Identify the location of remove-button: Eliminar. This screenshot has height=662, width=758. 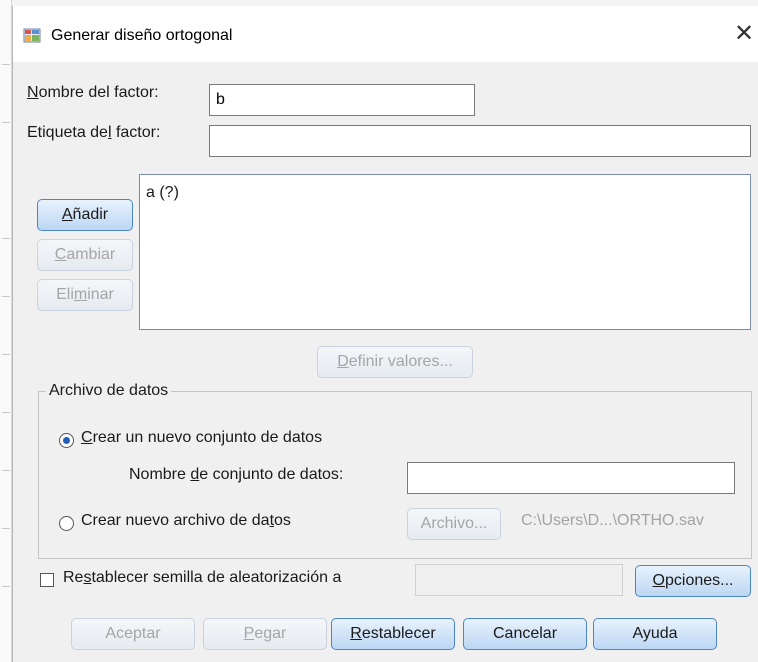
(85, 295).